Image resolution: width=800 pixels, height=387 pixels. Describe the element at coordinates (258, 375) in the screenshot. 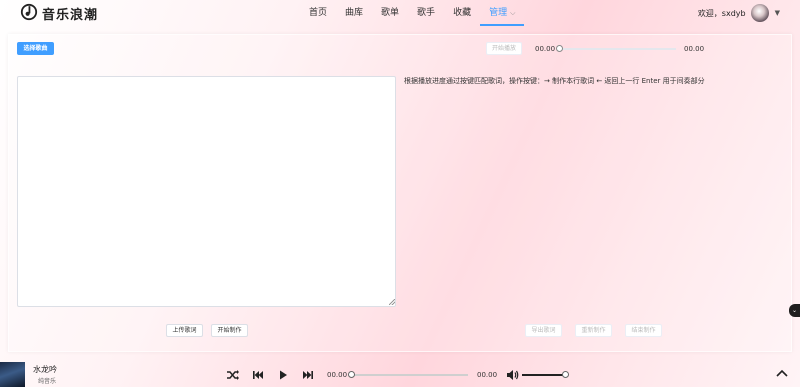

I see `skip-previous-icon` at that location.